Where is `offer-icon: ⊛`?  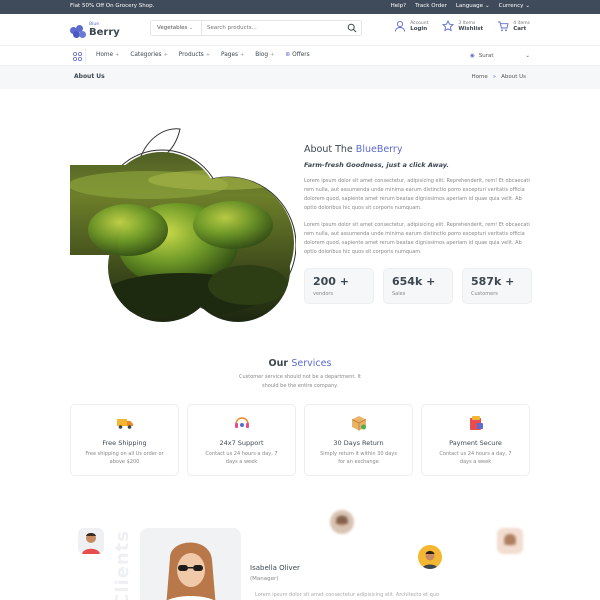 offer-icon: ⊛ is located at coordinates (288, 55).